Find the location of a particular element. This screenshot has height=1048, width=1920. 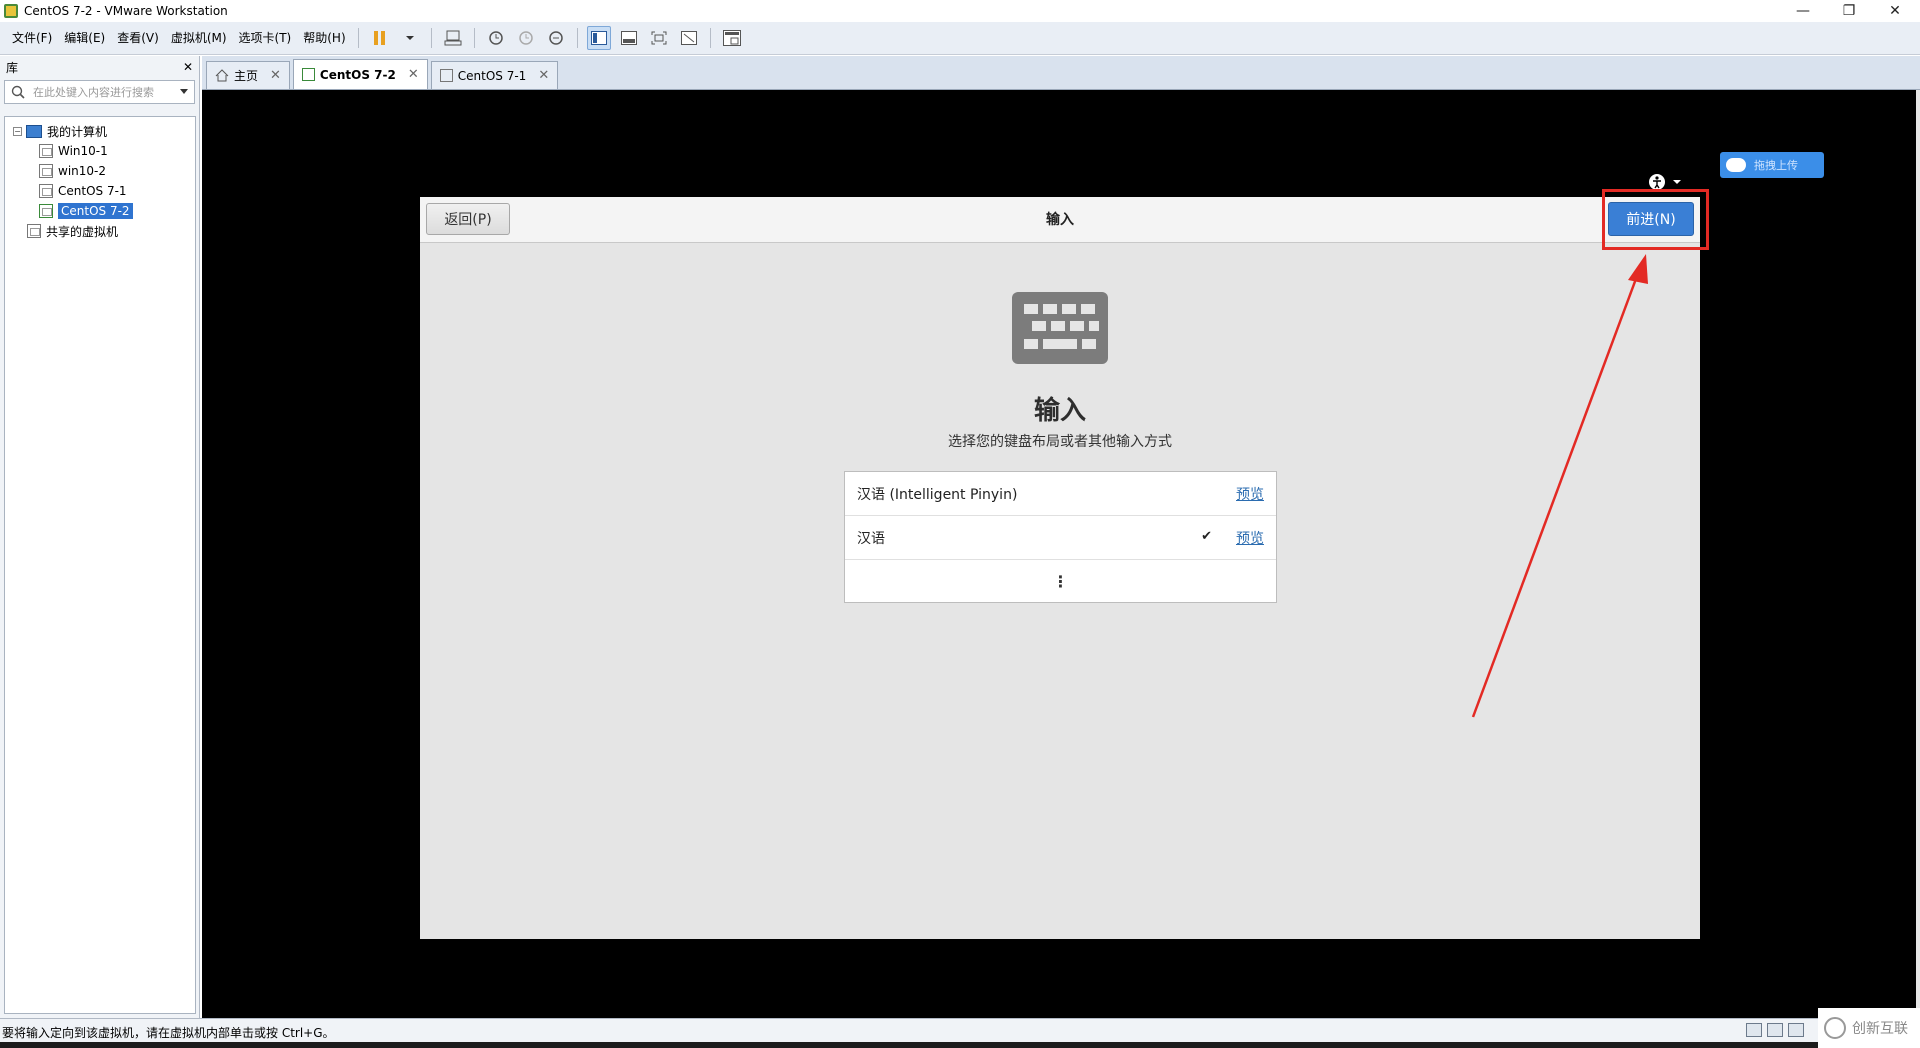

drag-upload-button: 拖拽上传 is located at coordinates (1772, 165).